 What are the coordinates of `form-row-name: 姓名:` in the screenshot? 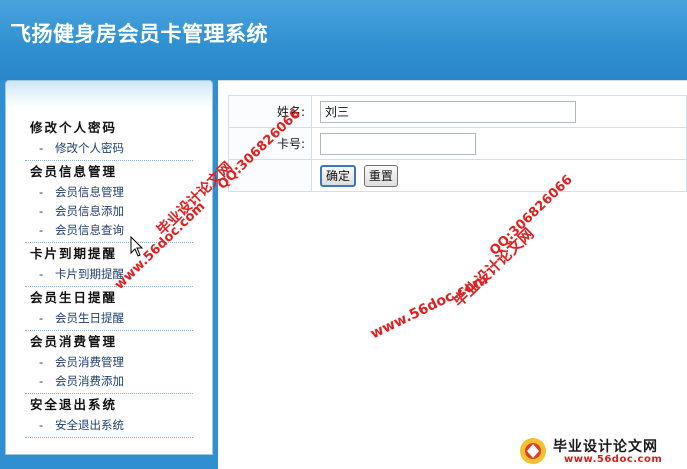 It's located at (457, 111).